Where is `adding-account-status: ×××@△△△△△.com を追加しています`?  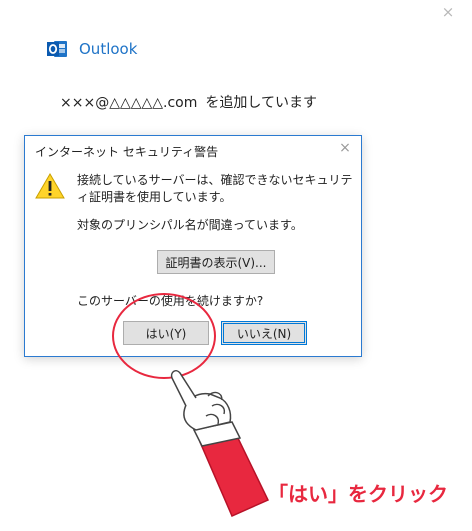 adding-account-status: ×××@△△△△△.com を追加しています is located at coordinates (188, 102).